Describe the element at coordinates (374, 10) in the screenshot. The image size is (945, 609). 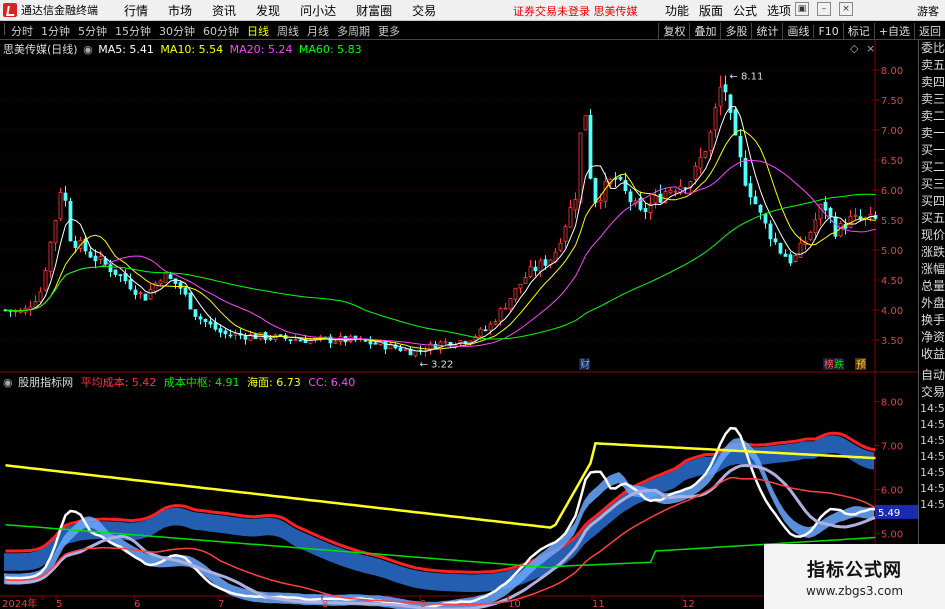
I see `menu-fortune: 财富圈` at that location.